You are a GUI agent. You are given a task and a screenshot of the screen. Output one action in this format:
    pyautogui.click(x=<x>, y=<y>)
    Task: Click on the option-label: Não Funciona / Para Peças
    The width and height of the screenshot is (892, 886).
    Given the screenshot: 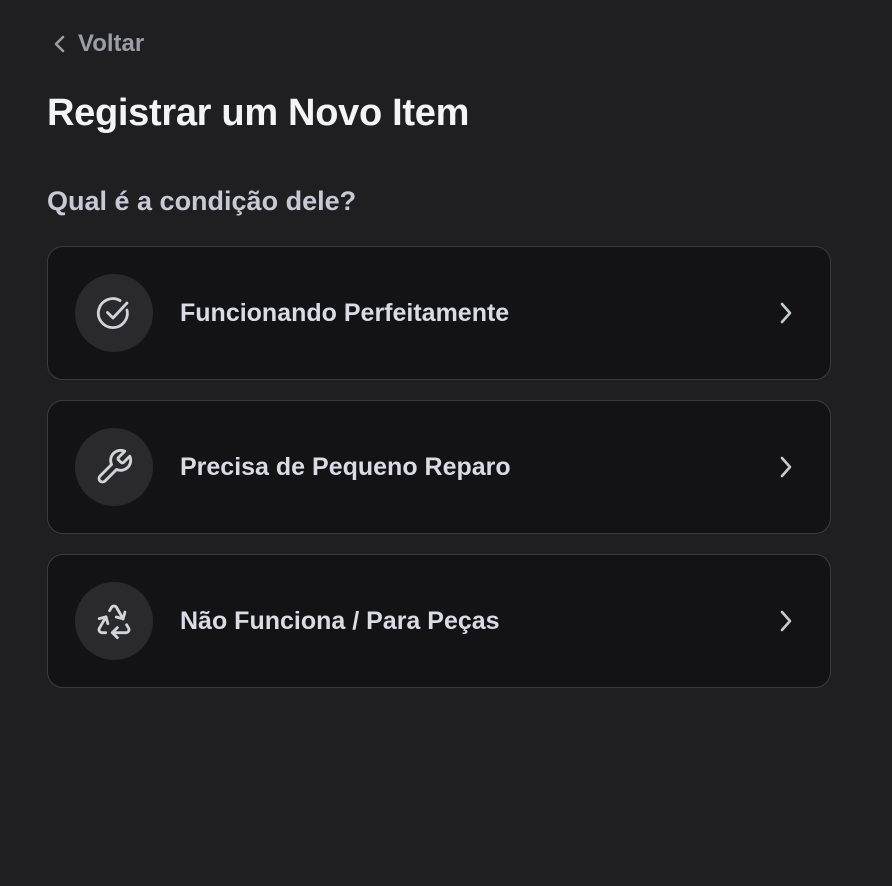 What is the action you would take?
    pyautogui.click(x=340, y=620)
    